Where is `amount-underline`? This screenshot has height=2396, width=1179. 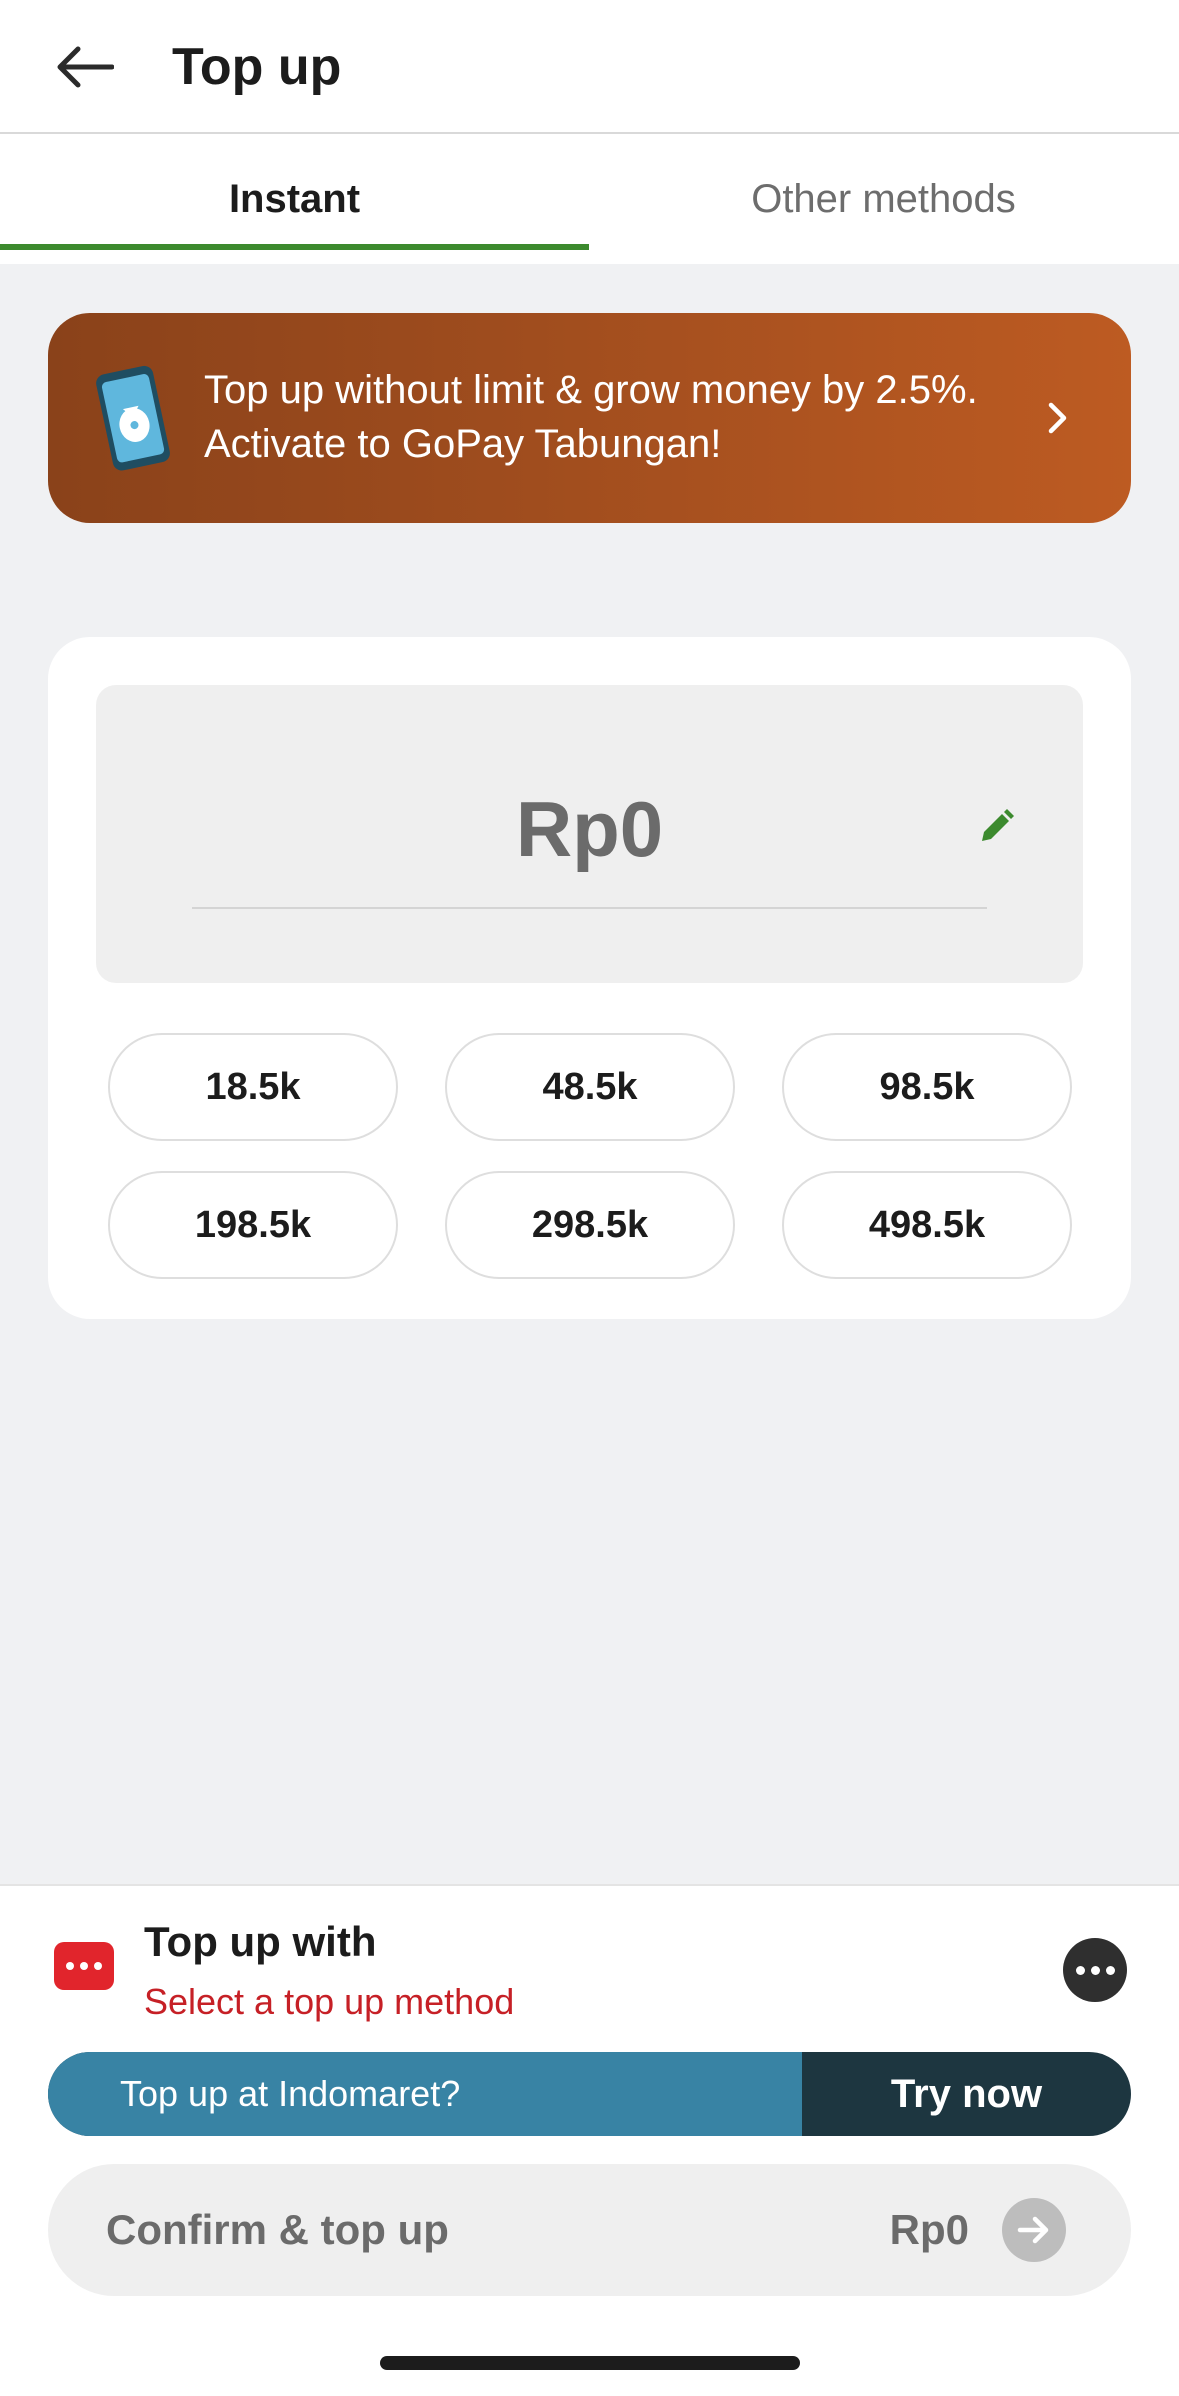 amount-underline is located at coordinates (589, 908).